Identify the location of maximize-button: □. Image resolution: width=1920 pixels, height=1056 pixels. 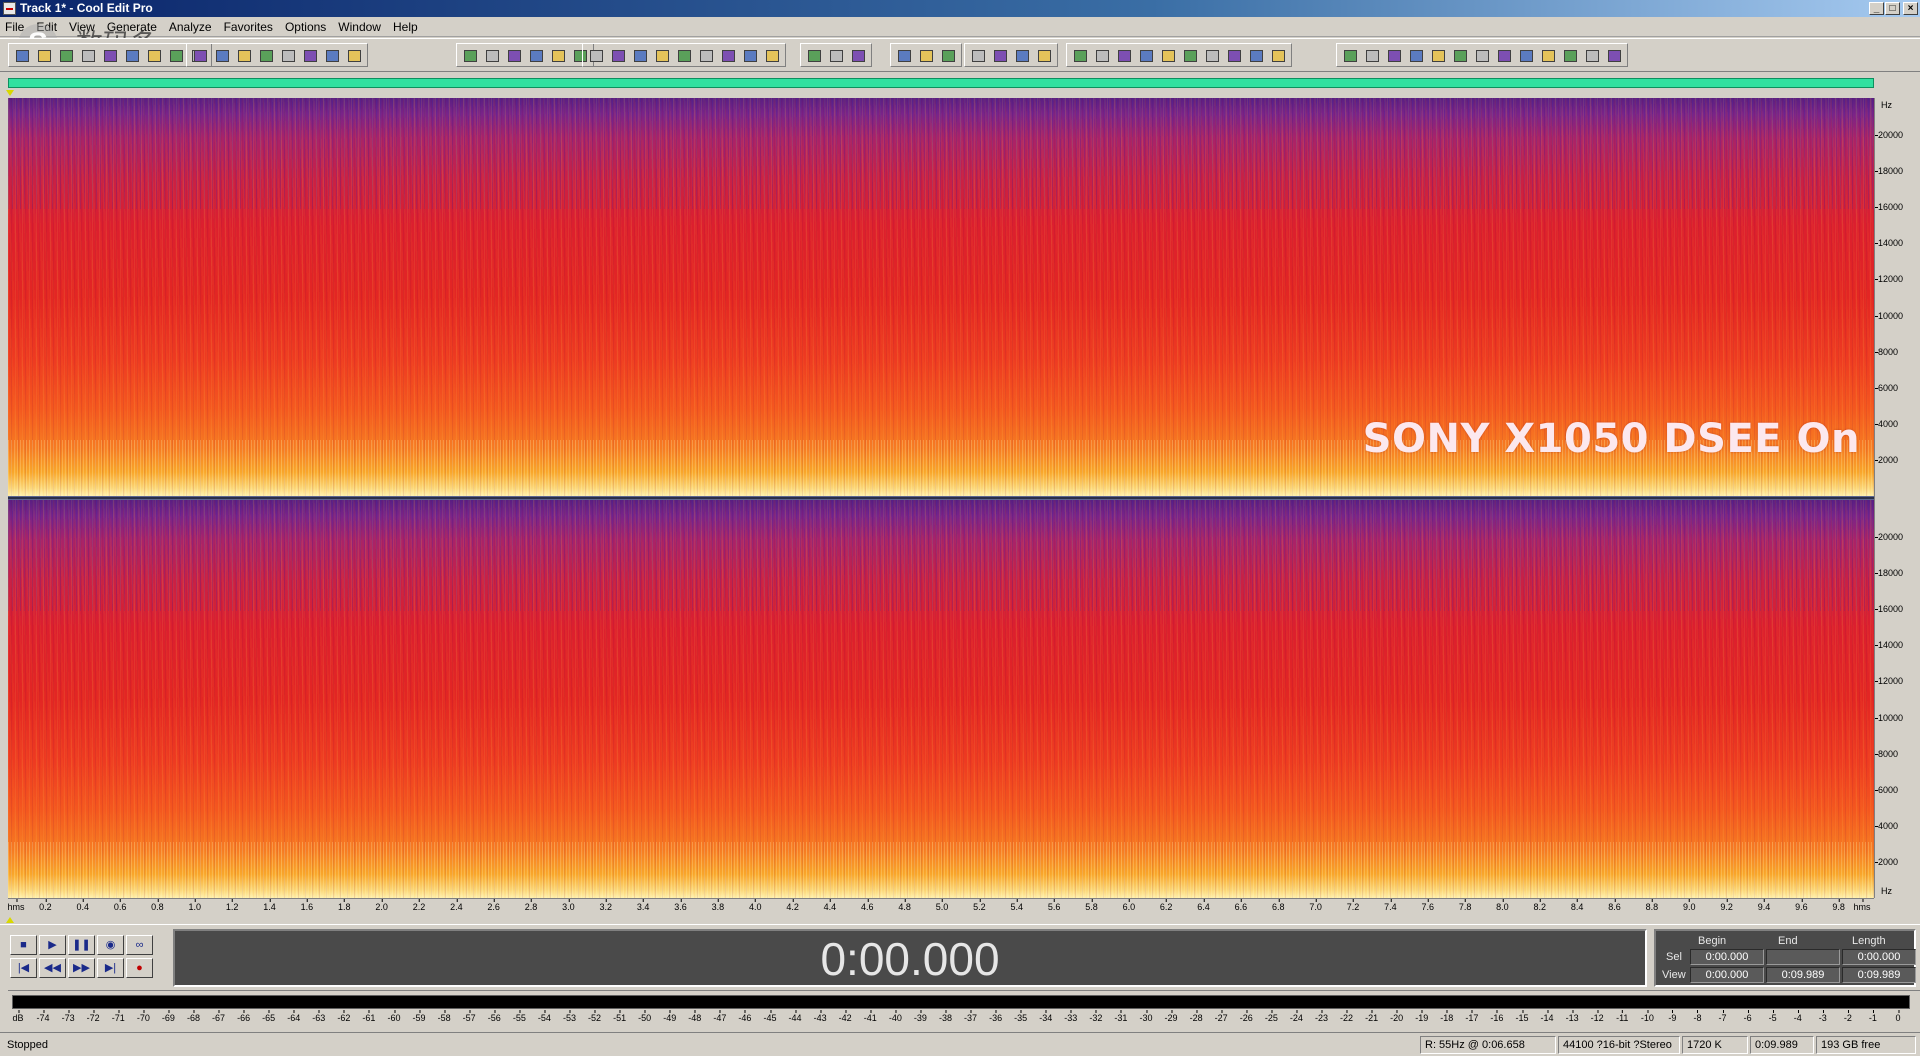
(1892, 8).